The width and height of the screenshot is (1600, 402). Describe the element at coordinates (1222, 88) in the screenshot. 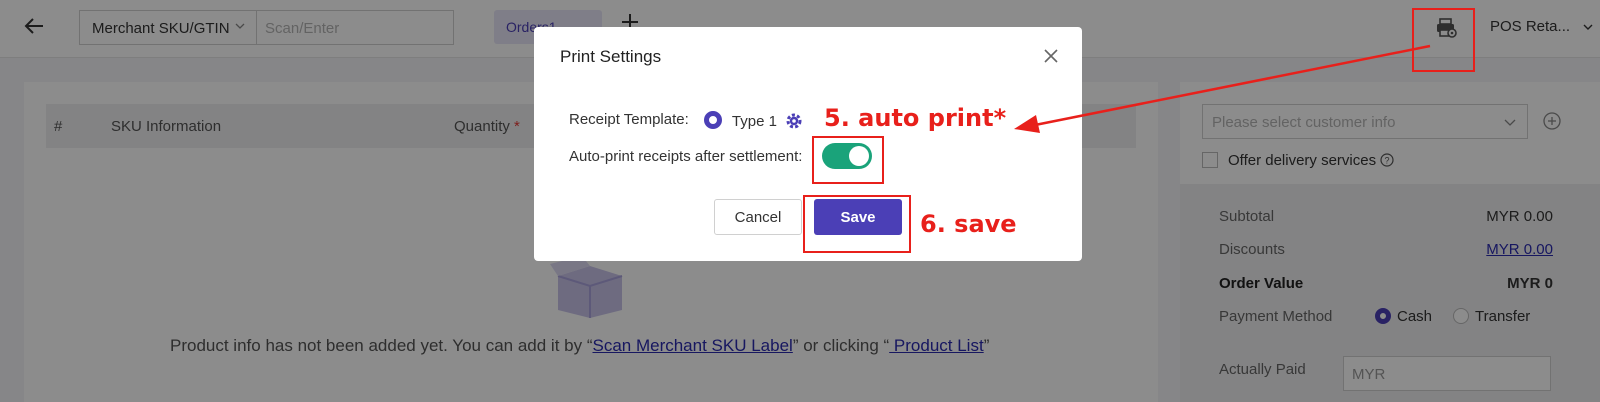

I see `annotation-arrow` at that location.